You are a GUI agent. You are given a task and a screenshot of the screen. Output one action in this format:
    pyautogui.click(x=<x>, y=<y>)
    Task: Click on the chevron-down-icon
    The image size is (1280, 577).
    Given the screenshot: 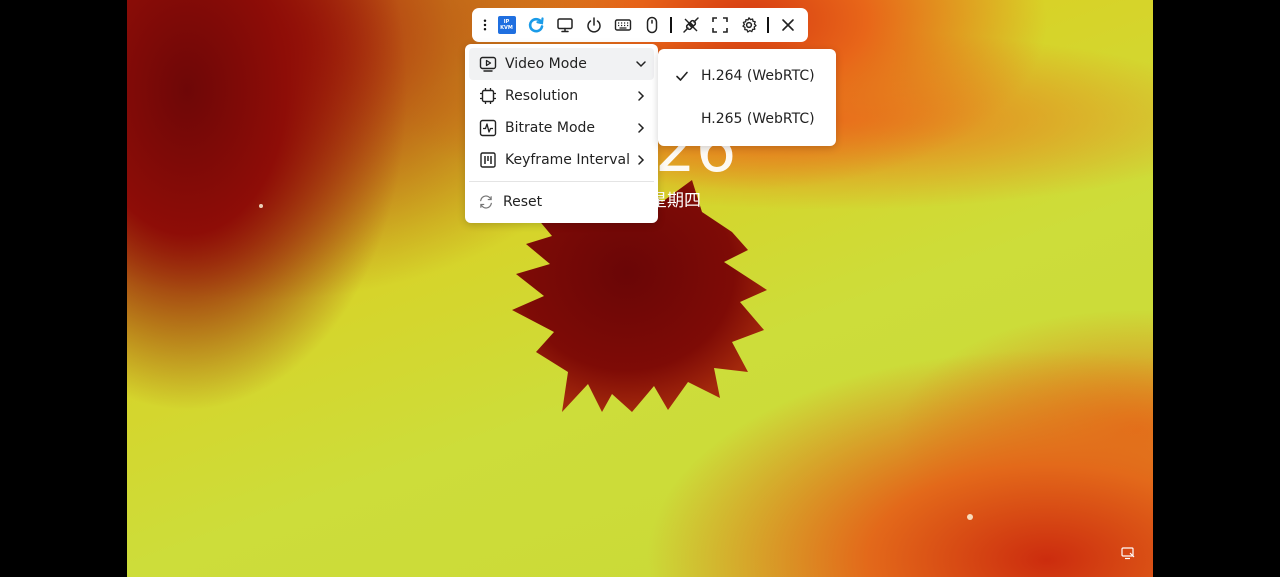 What is the action you would take?
    pyautogui.click(x=641, y=64)
    